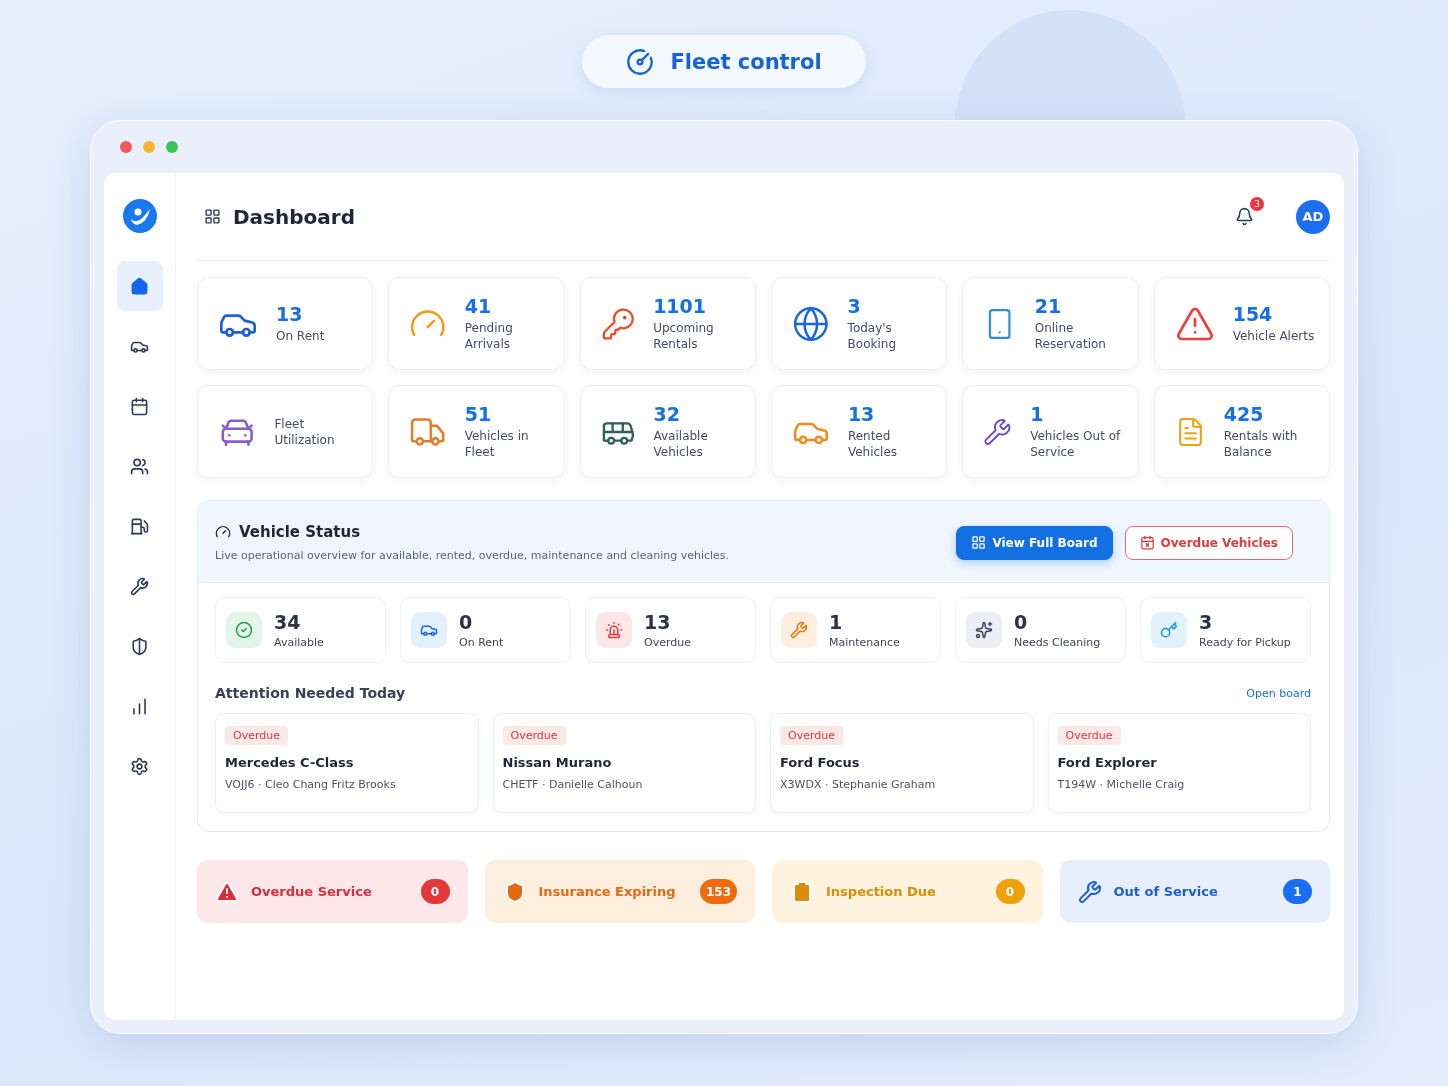  Describe the element at coordinates (1206, 622) in the screenshot. I see `status-count: 3` at that location.